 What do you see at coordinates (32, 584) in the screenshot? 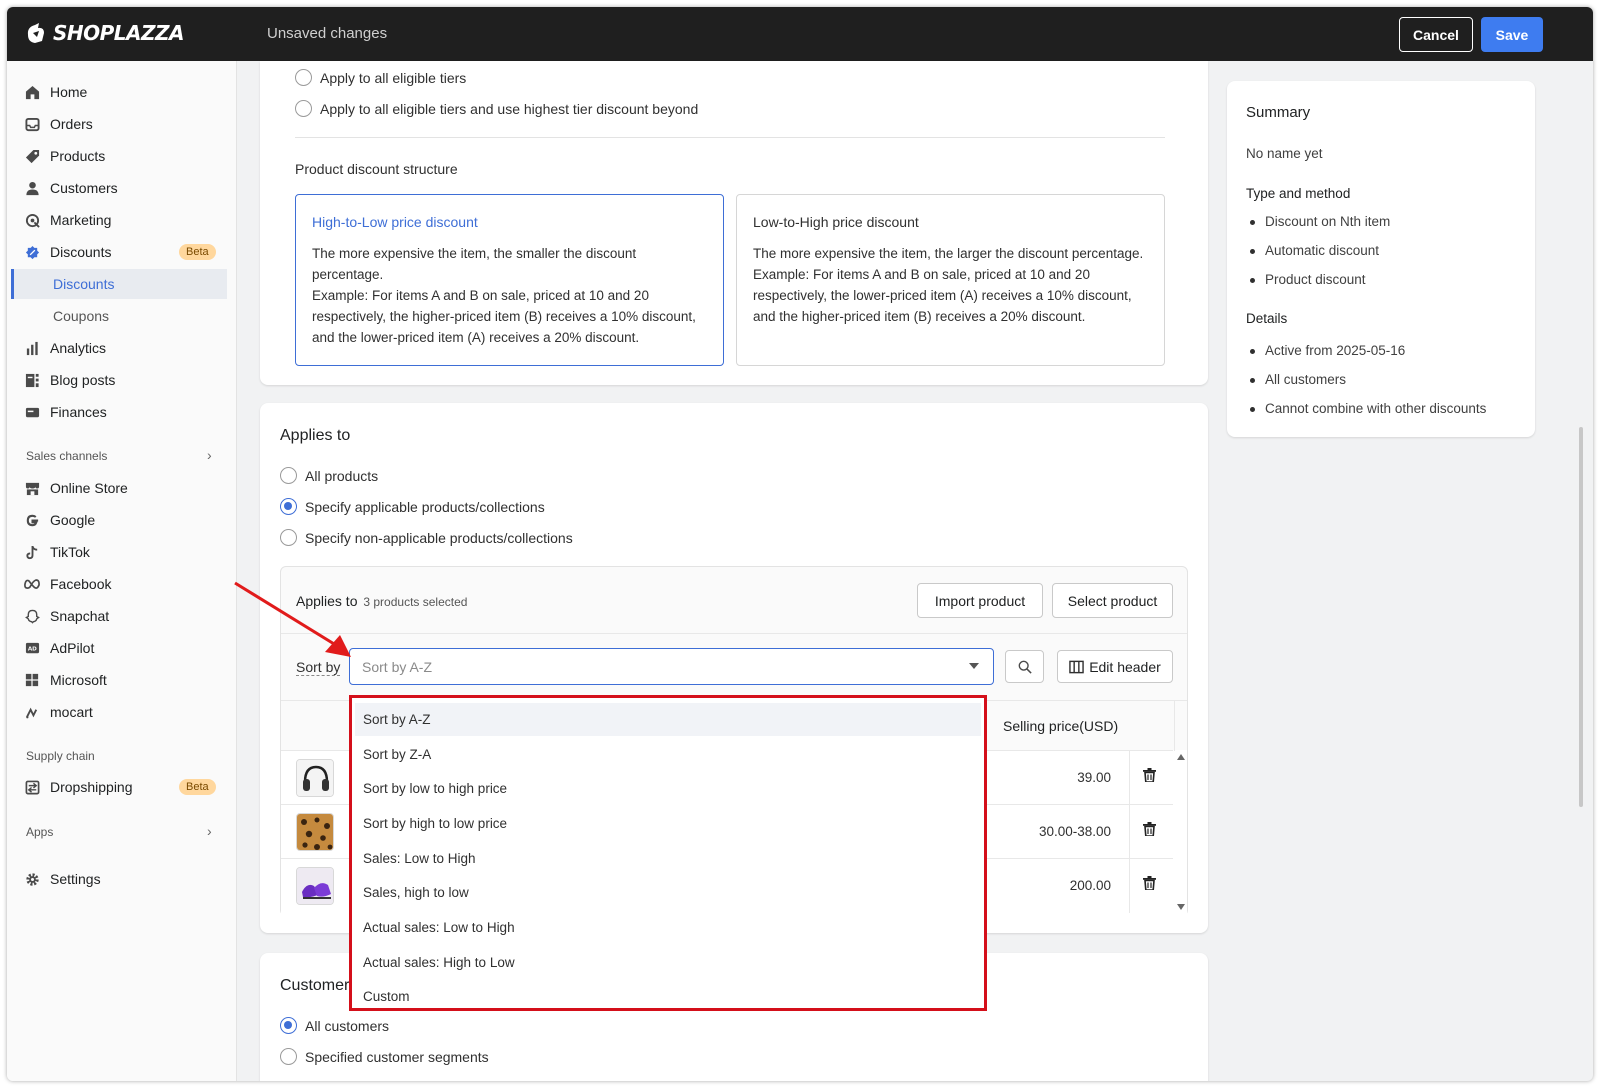
I see `meta-icon` at bounding box center [32, 584].